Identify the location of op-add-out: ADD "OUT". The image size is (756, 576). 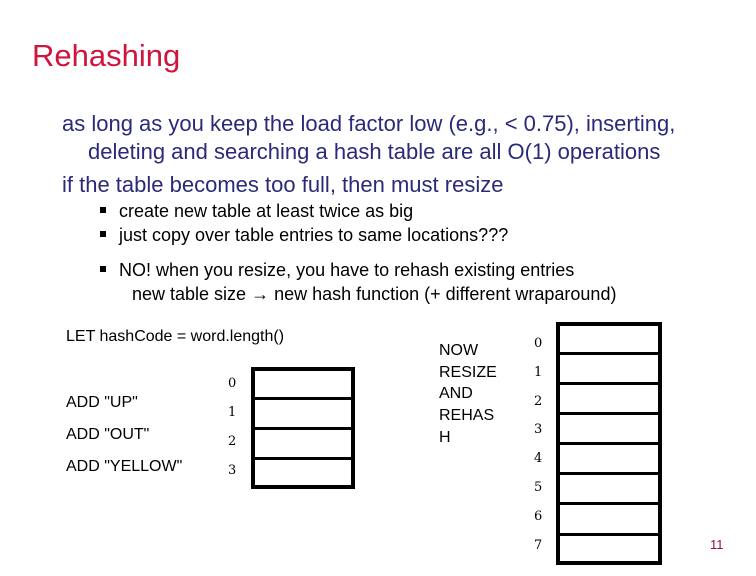
(108, 434).